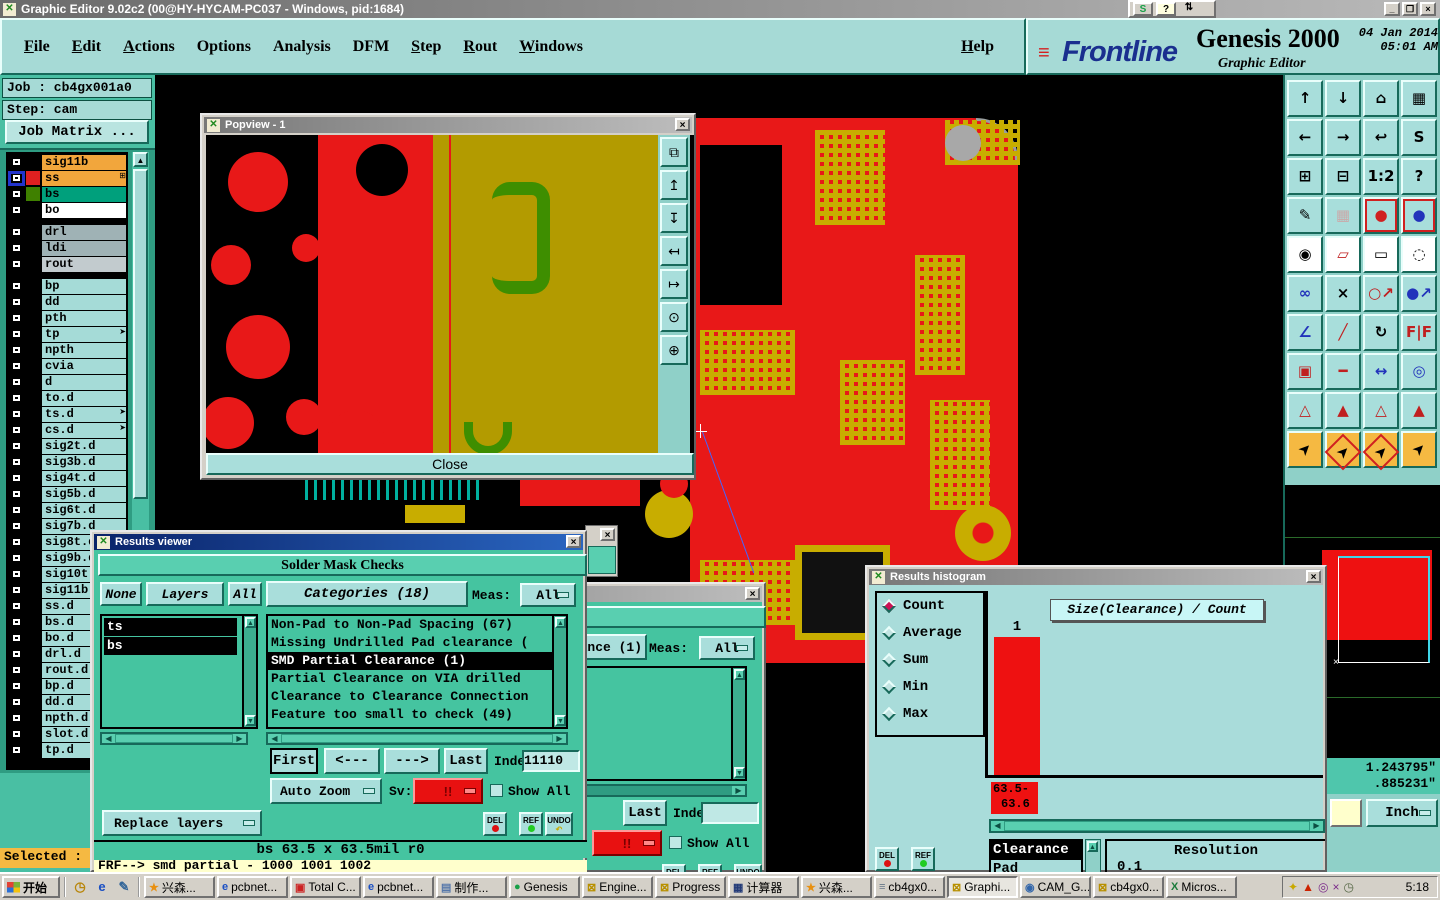 The height and width of the screenshot is (900, 1440). Describe the element at coordinates (182, 823) in the screenshot. I see `viewer-replace-layers-dropdown: Replace layers` at that location.